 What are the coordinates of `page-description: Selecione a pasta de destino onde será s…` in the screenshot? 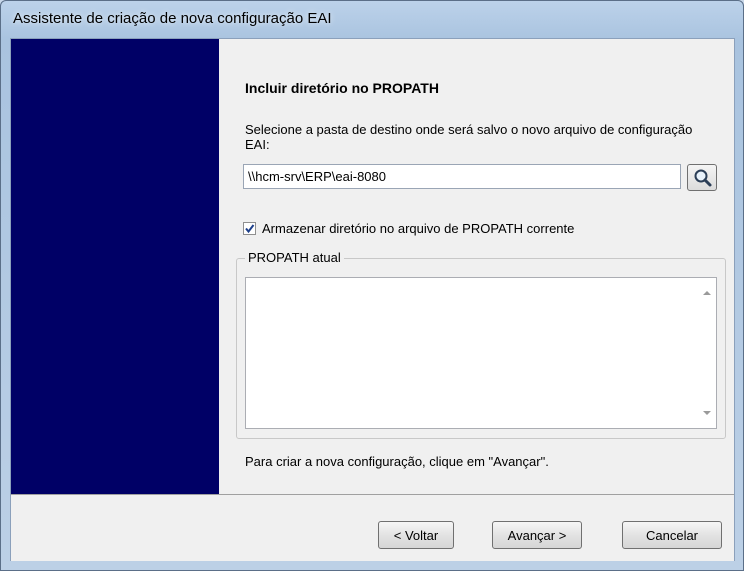 It's located at (469, 137).